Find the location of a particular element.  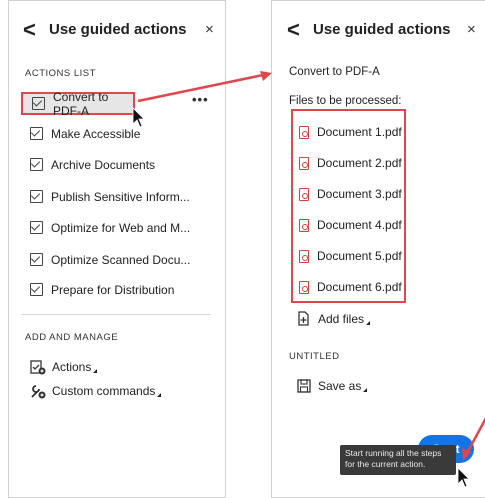

file-item: Document 4.pdf is located at coordinates (350, 225).